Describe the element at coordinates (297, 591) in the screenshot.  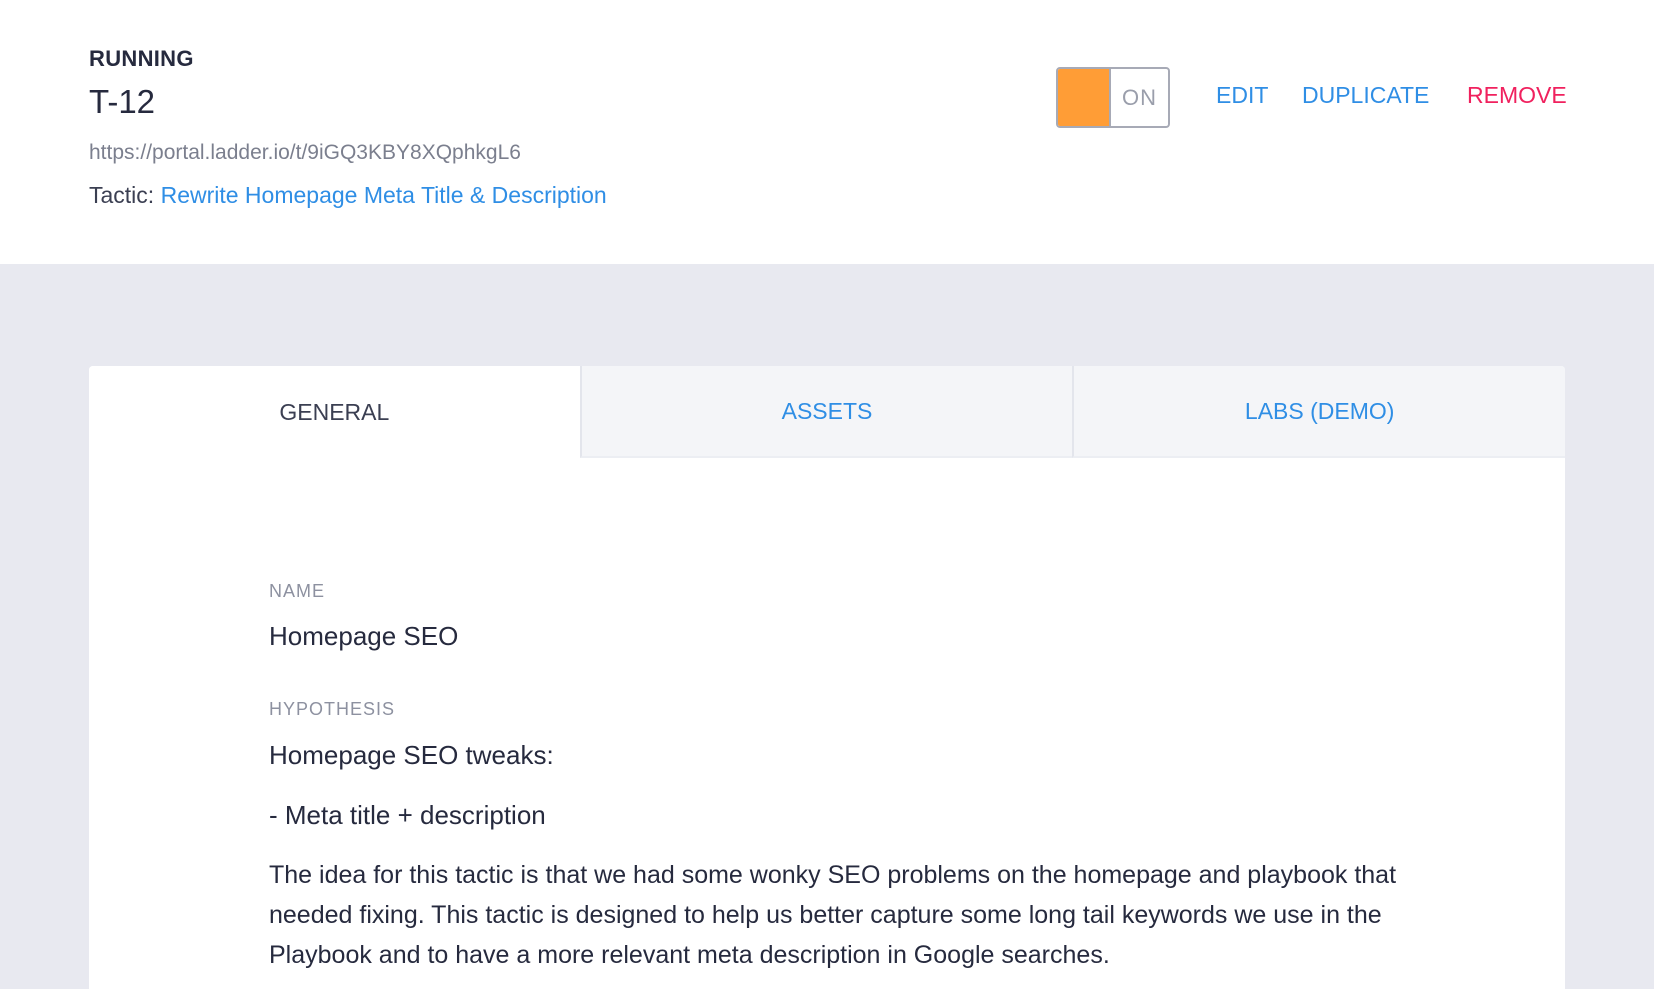
I see `name-label: NAME` at that location.